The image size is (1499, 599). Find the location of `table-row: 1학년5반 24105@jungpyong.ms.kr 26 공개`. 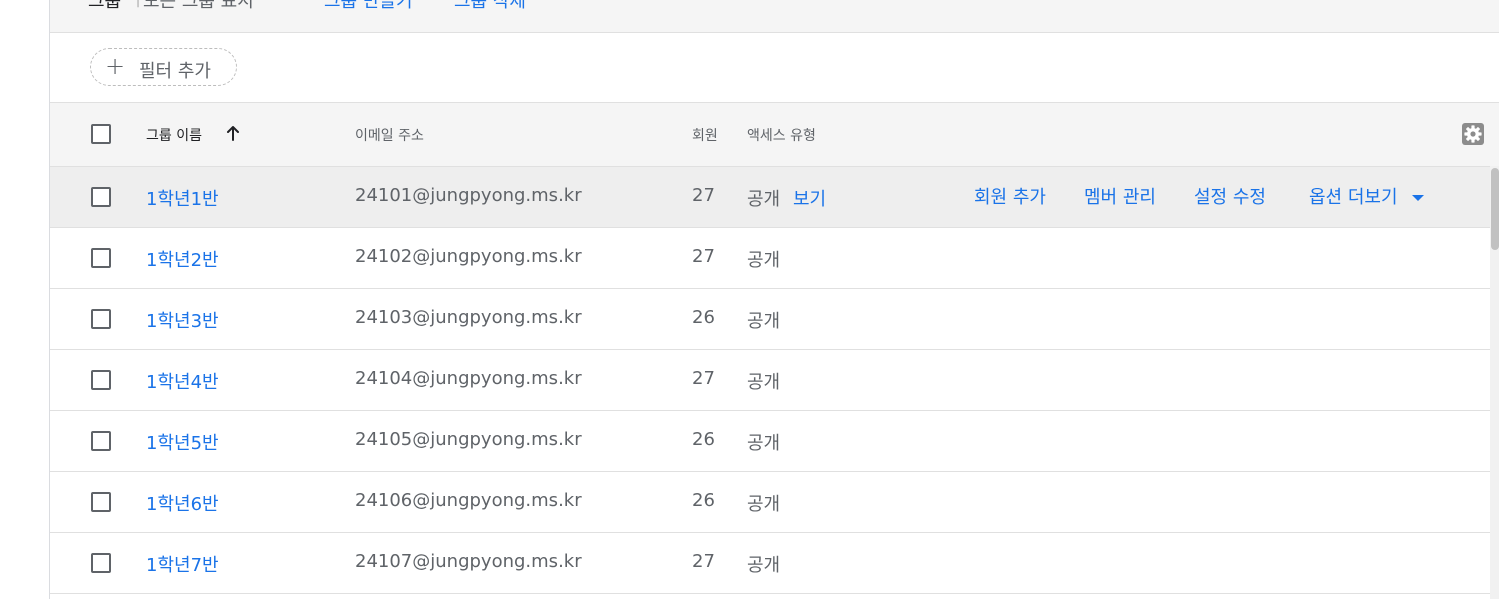

table-row: 1학년5반 24105@jungpyong.ms.kr 26 공개 is located at coordinates (774, 441).